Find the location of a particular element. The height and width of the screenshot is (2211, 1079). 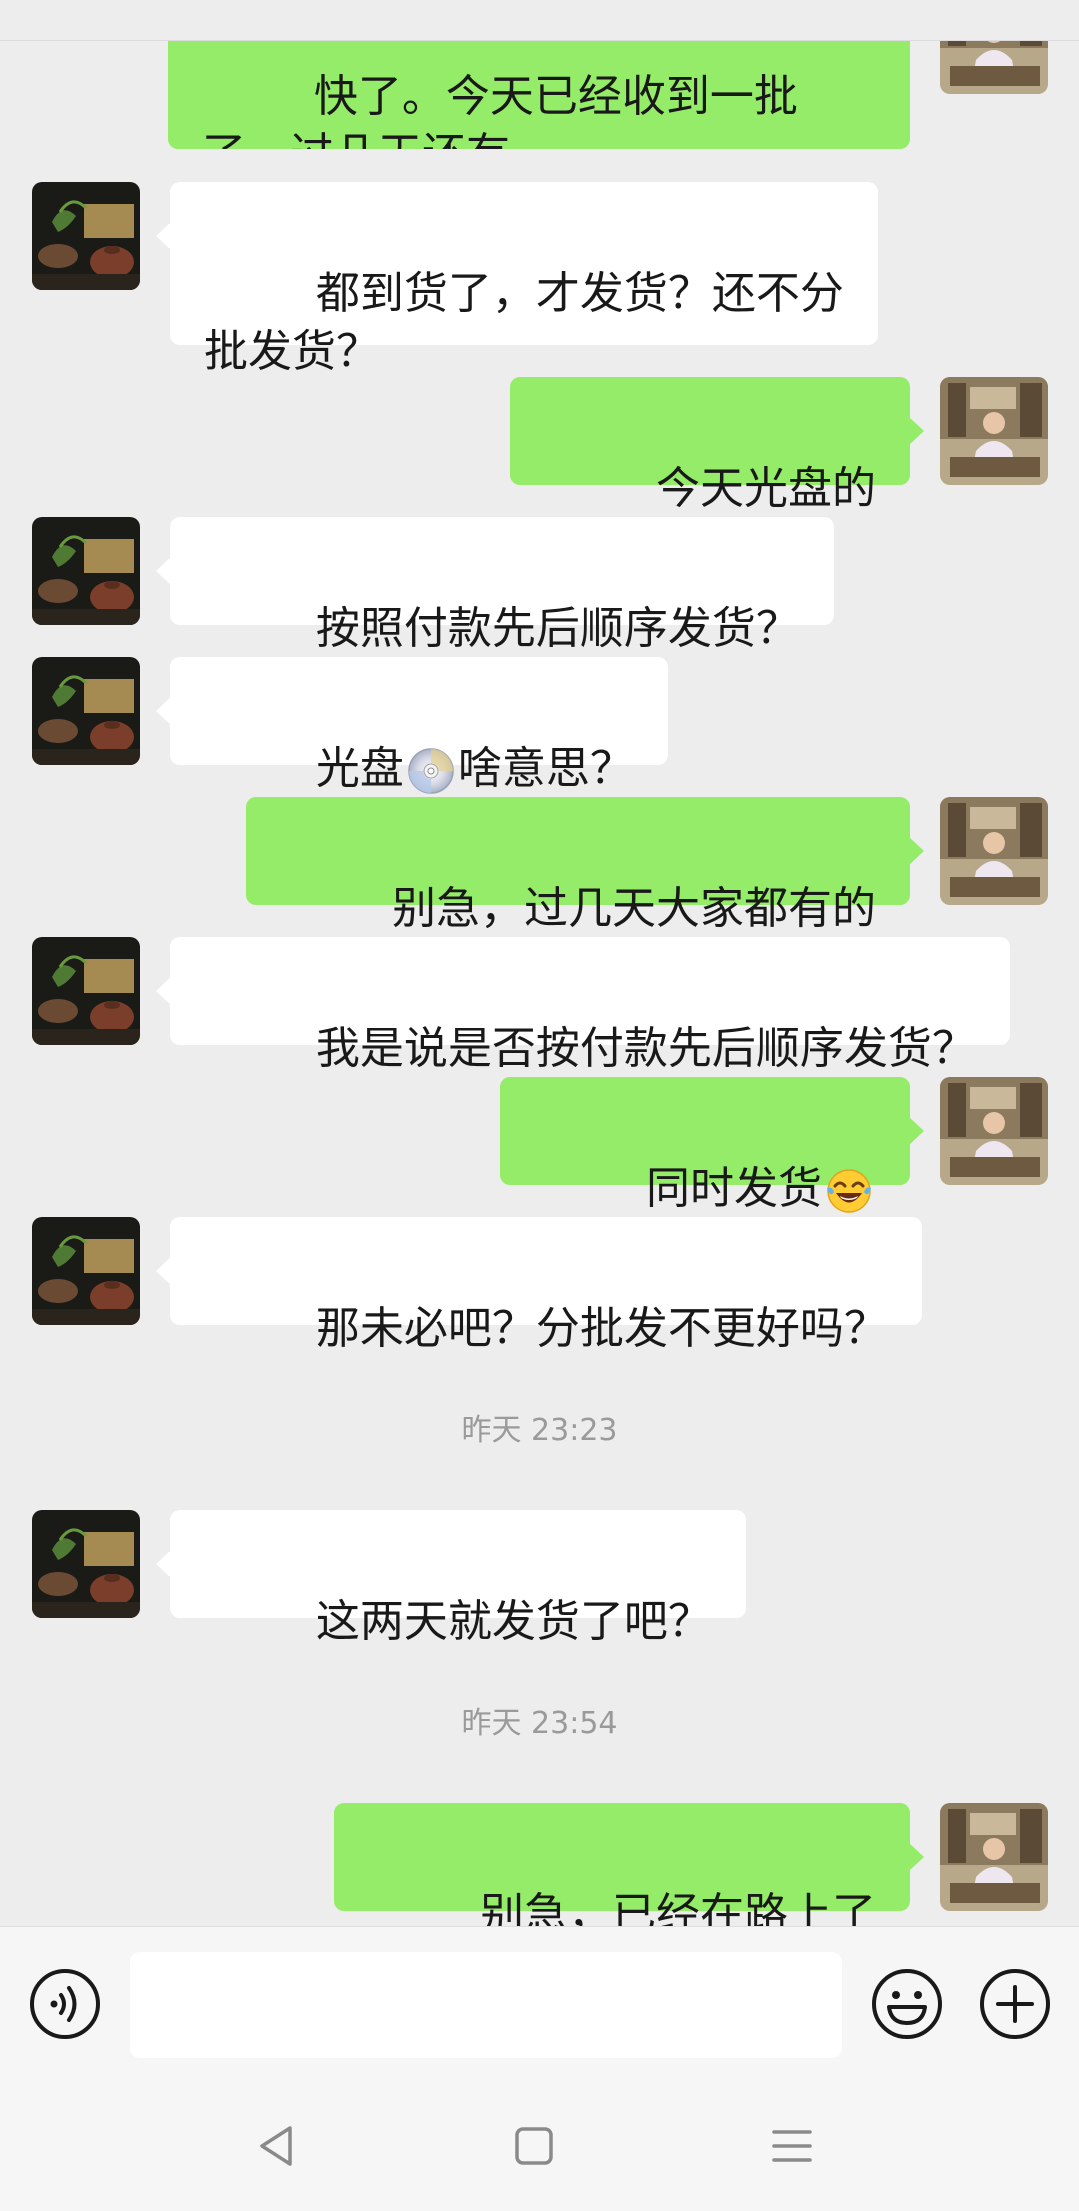

incoming-message-bubble: 光盘 啥意思？ is located at coordinates (412, 725).